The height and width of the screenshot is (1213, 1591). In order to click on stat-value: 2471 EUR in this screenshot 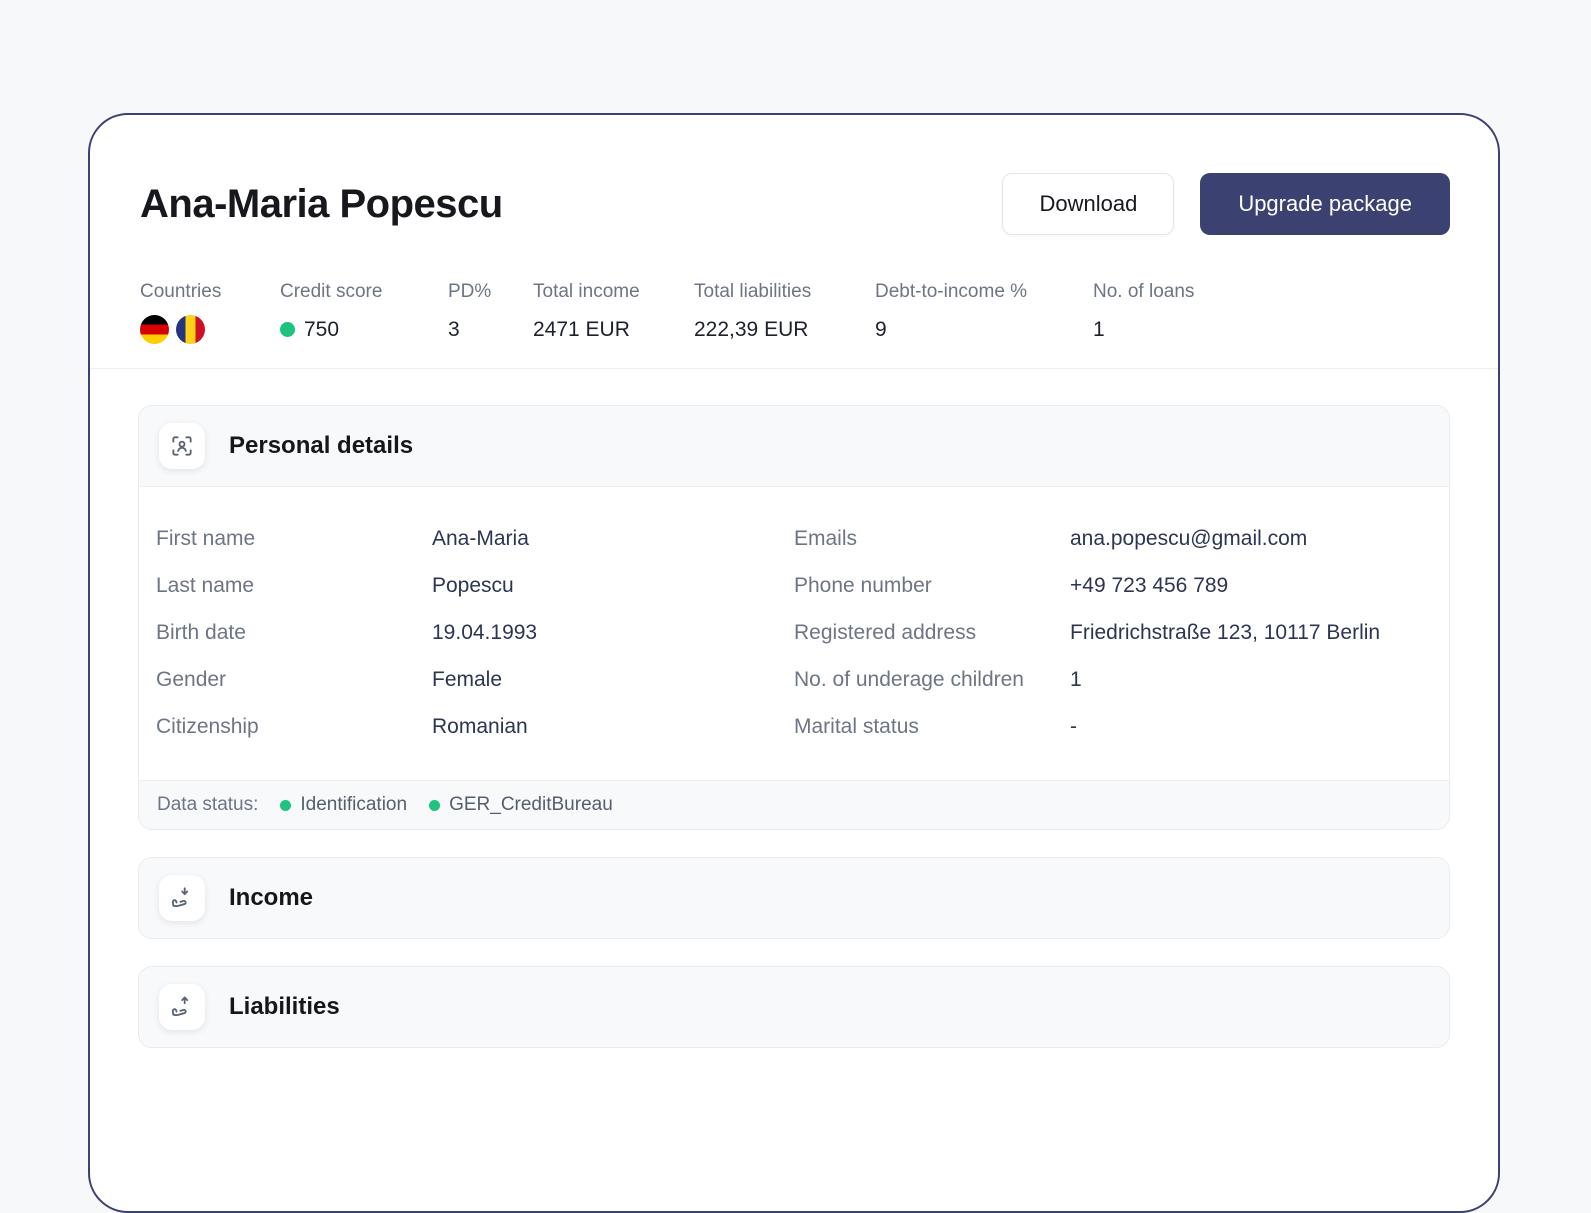, I will do `click(581, 329)`.